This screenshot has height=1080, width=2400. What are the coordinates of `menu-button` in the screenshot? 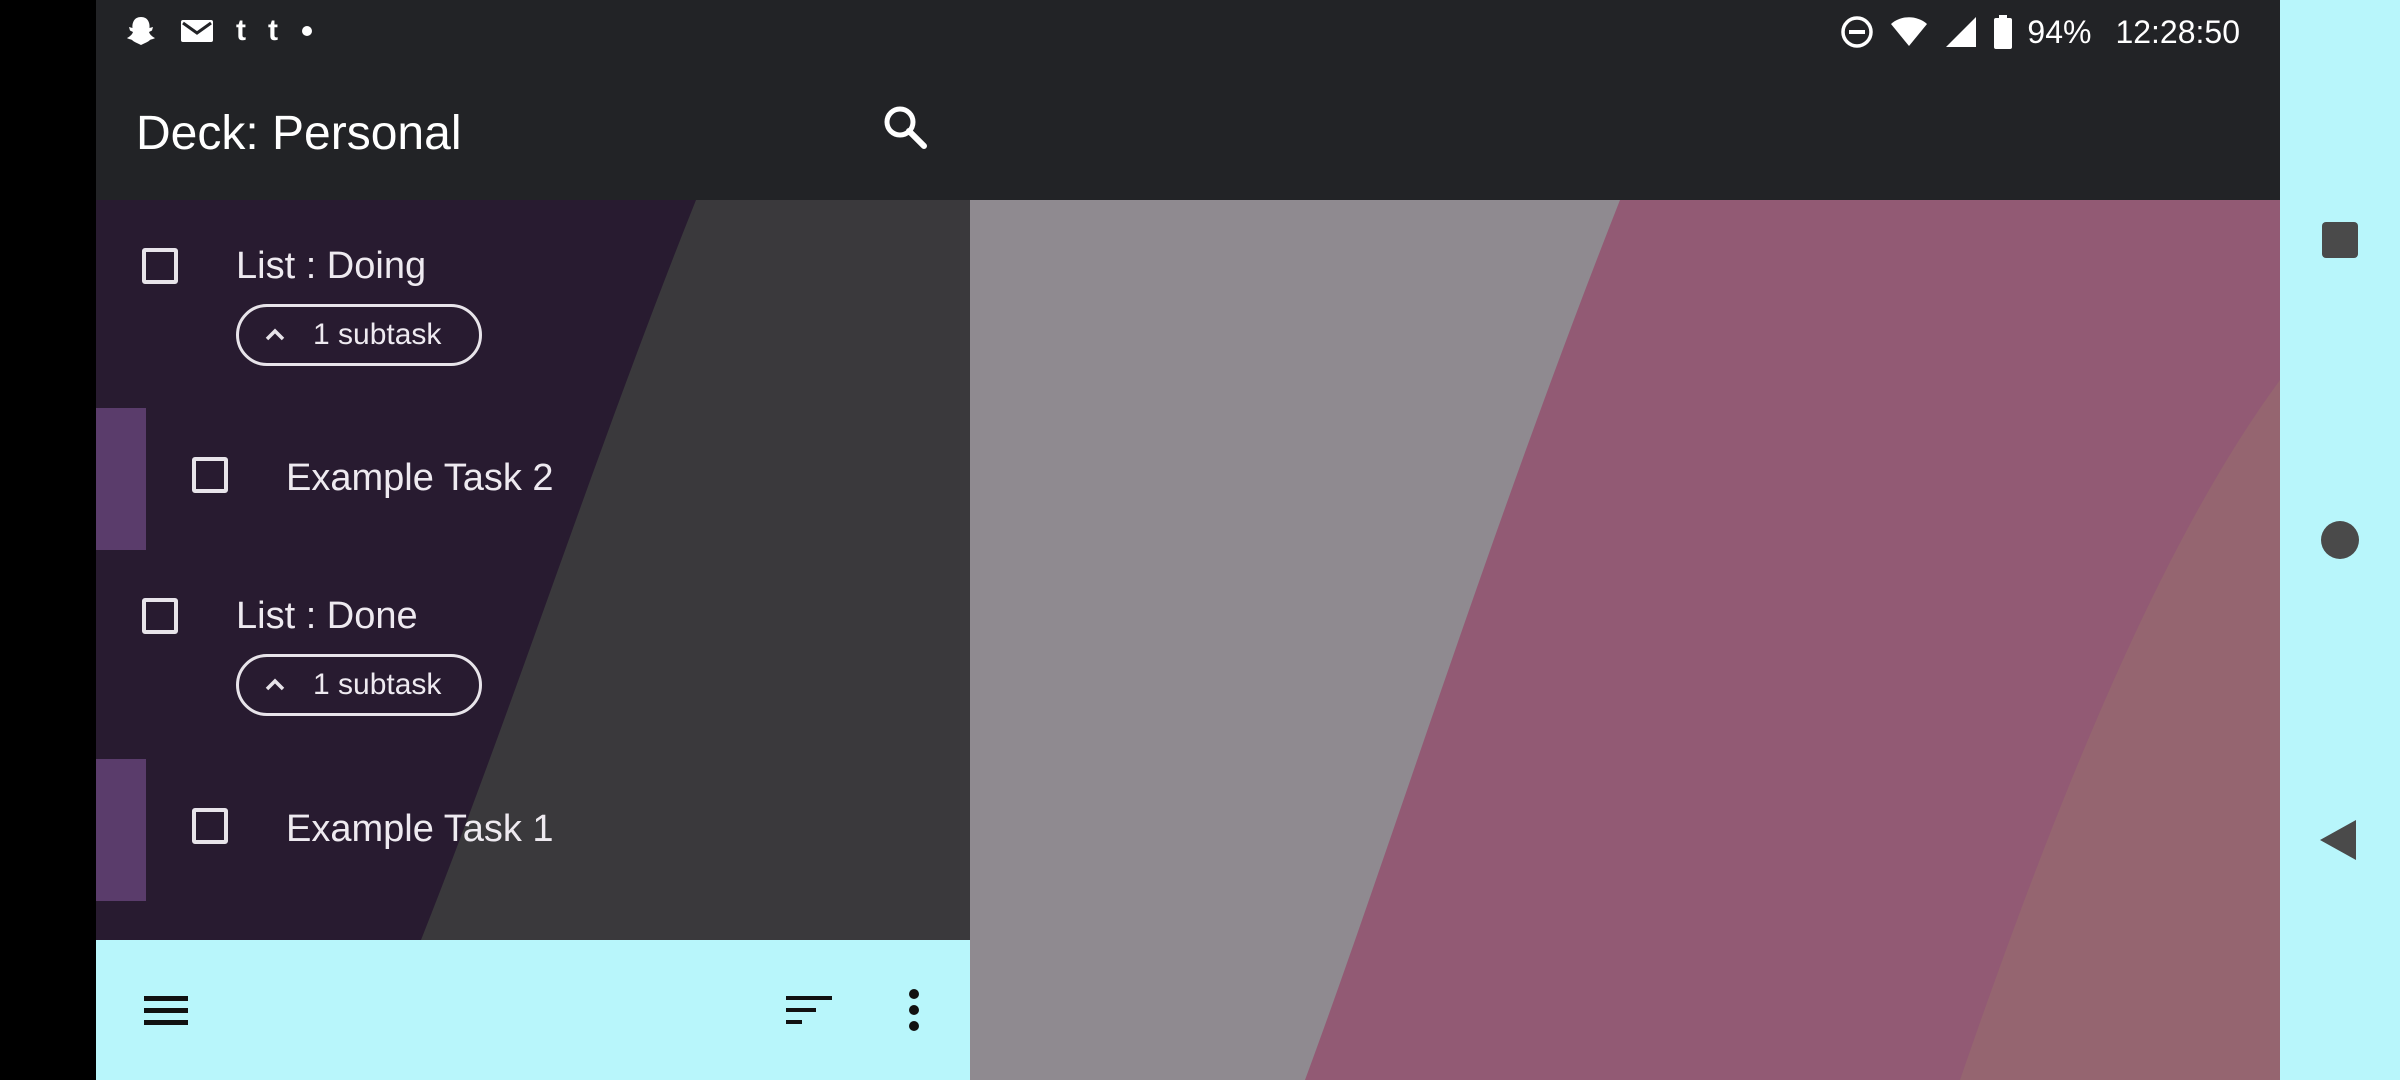 It's located at (166, 1010).